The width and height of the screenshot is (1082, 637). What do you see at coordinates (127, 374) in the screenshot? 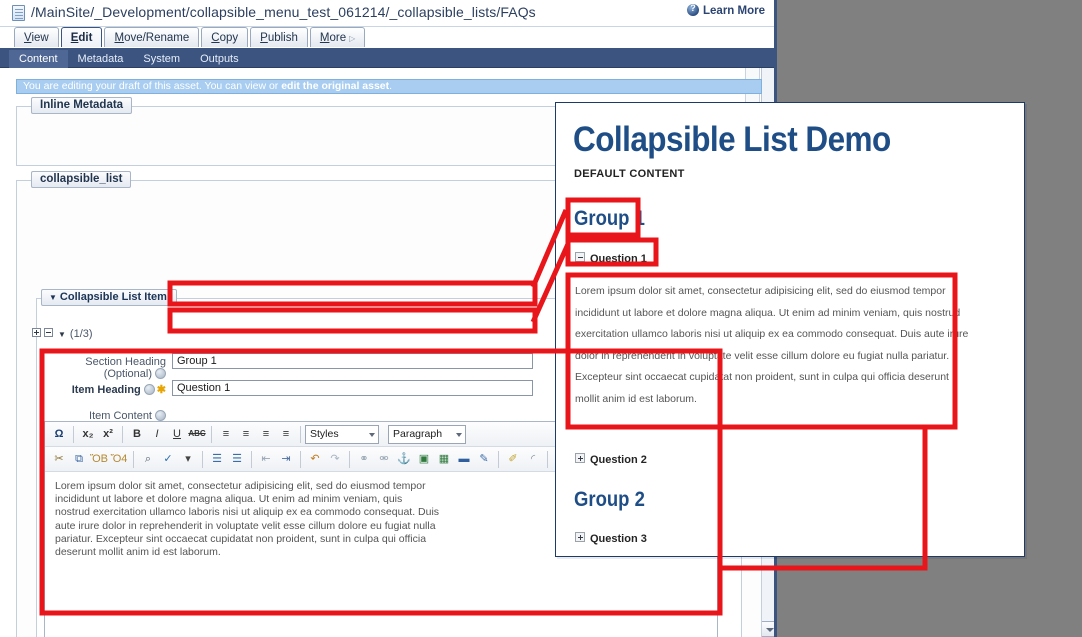
I see `section-heading-optional-text: (Optional)` at bounding box center [127, 374].